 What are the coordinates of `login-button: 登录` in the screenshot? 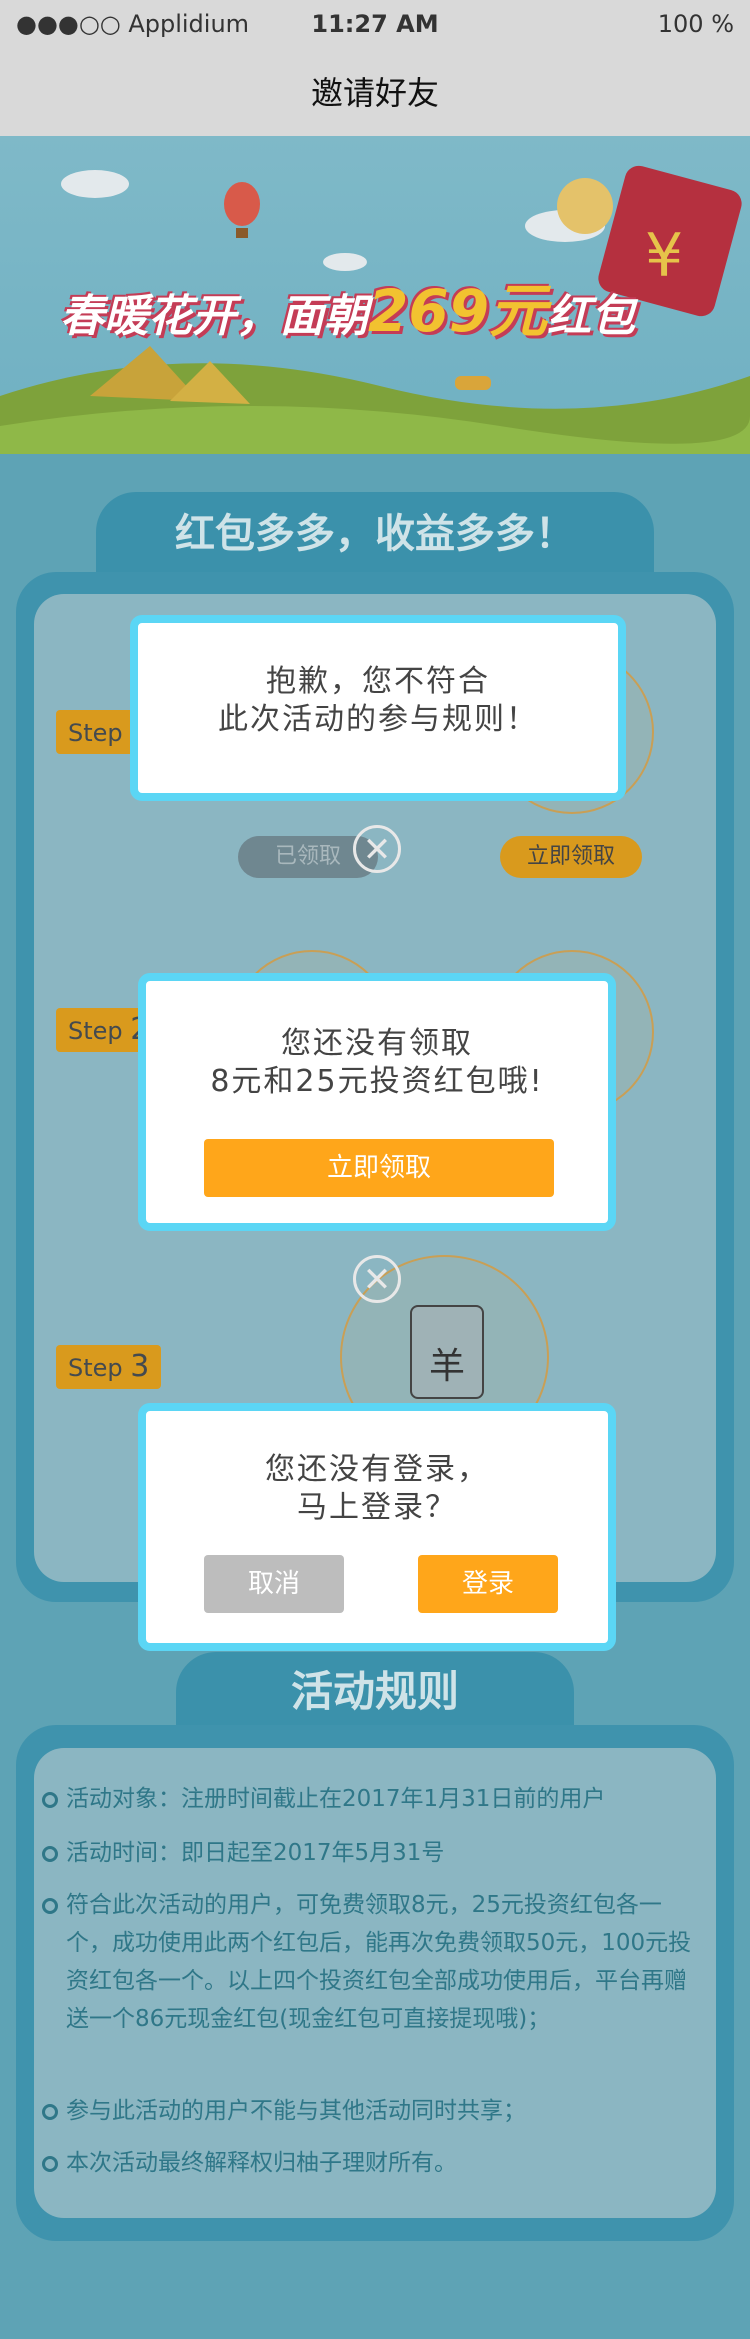 It's located at (488, 1584).